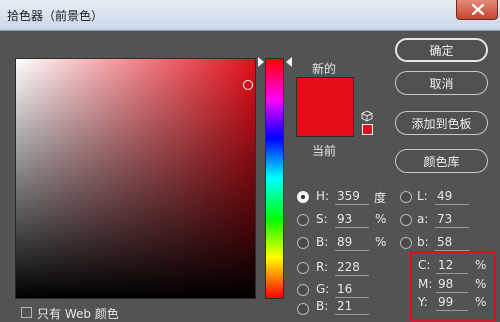 The width and height of the screenshot is (500, 322). I want to click on add-to-swatches-button: 添加到色板, so click(441, 123).